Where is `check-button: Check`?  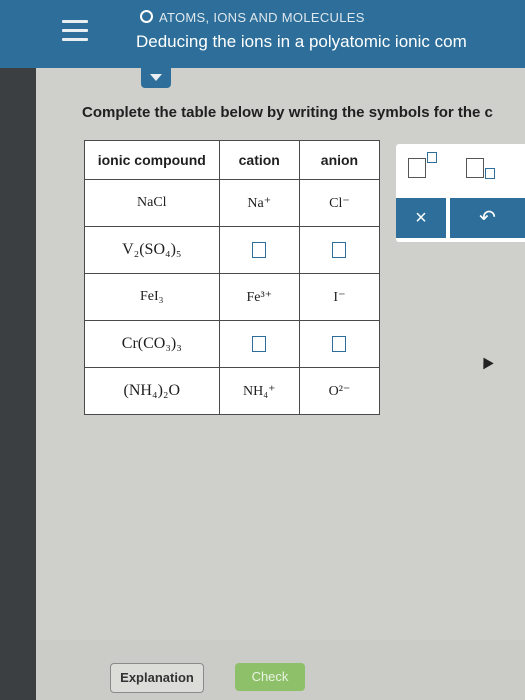
check-button: Check is located at coordinates (270, 677).